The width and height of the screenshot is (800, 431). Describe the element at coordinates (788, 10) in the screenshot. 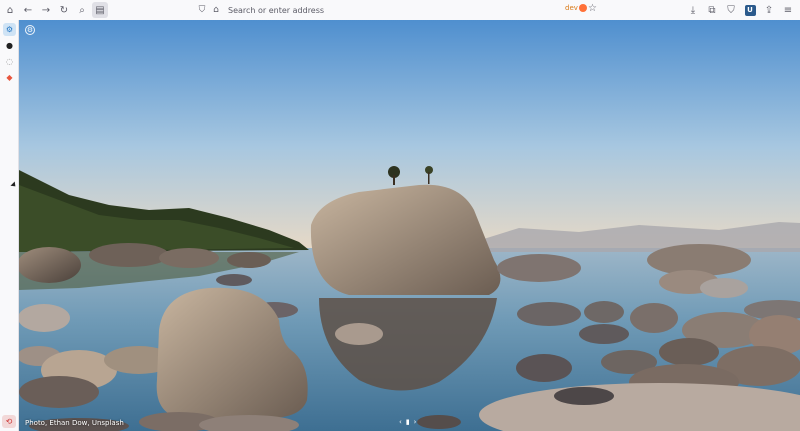

I see `menu-icon: ≡` at that location.